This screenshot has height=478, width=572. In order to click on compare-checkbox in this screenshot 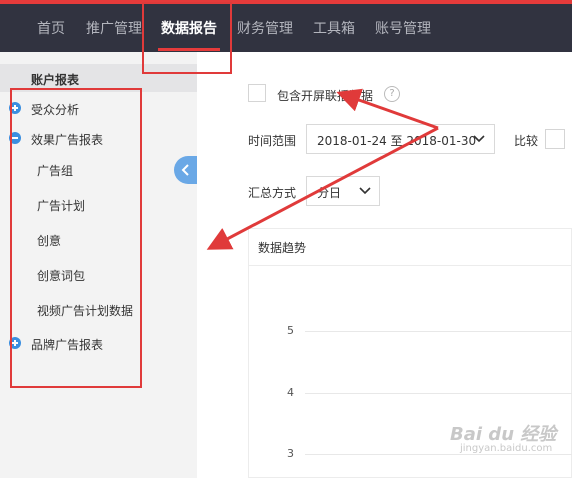, I will do `click(555, 139)`.